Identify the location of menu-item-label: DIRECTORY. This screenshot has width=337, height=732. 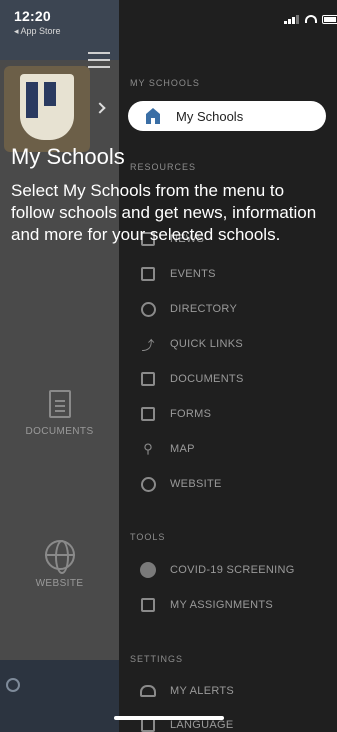
(204, 309).